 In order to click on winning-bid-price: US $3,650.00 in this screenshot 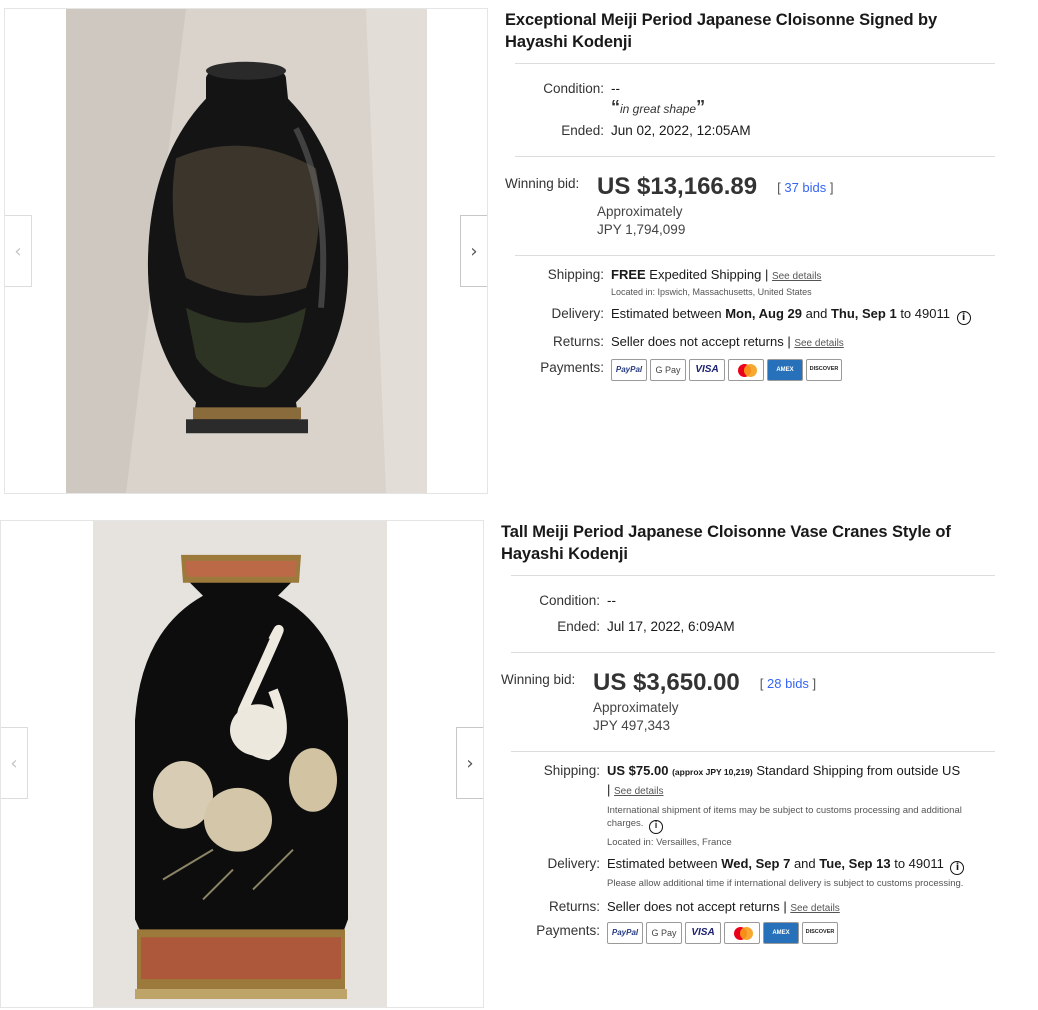, I will do `click(666, 682)`.